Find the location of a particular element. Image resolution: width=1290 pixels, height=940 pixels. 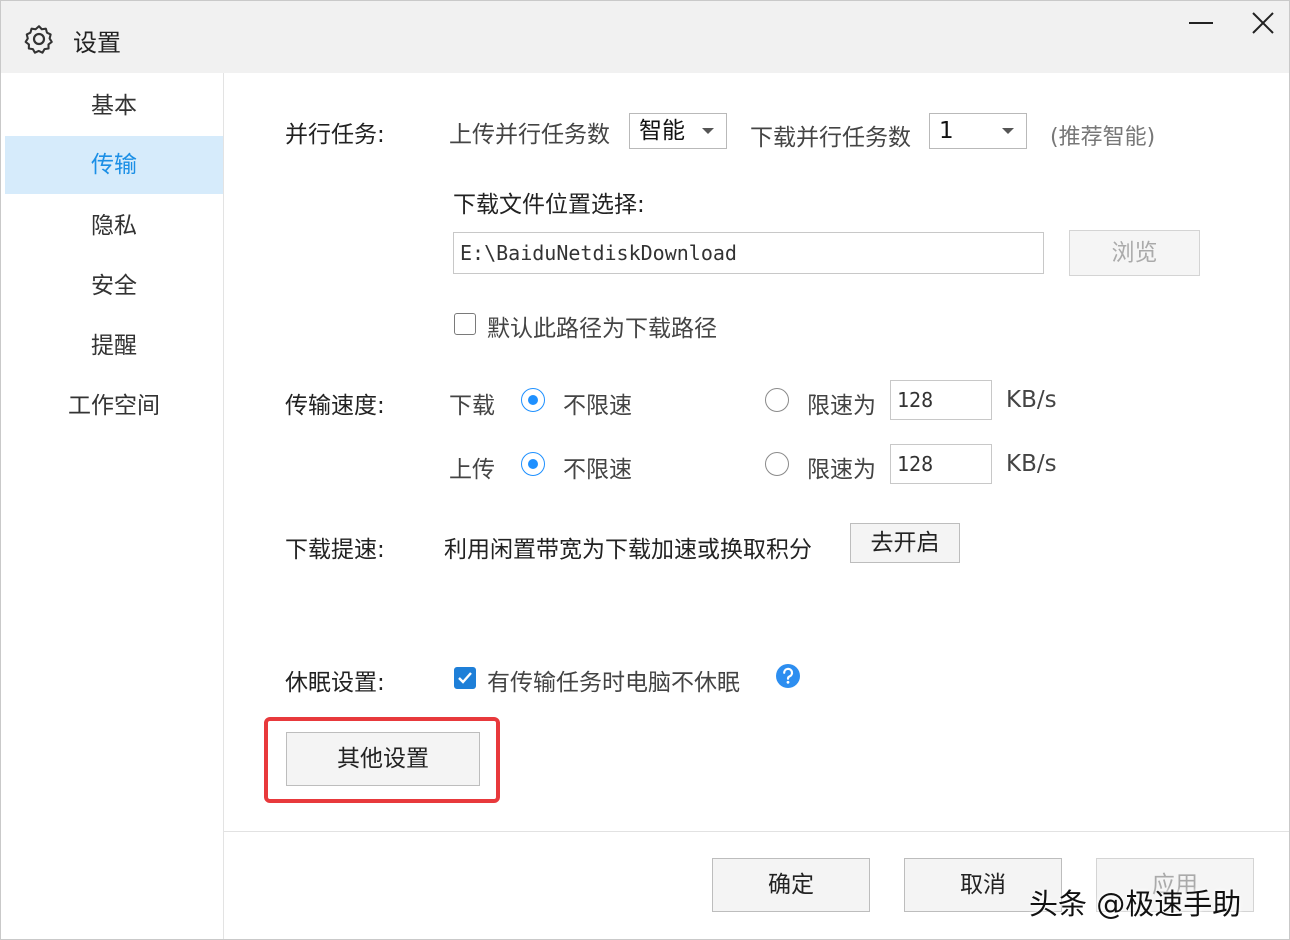

download-parallel-label: 下载并行任务数 is located at coordinates (830, 138).